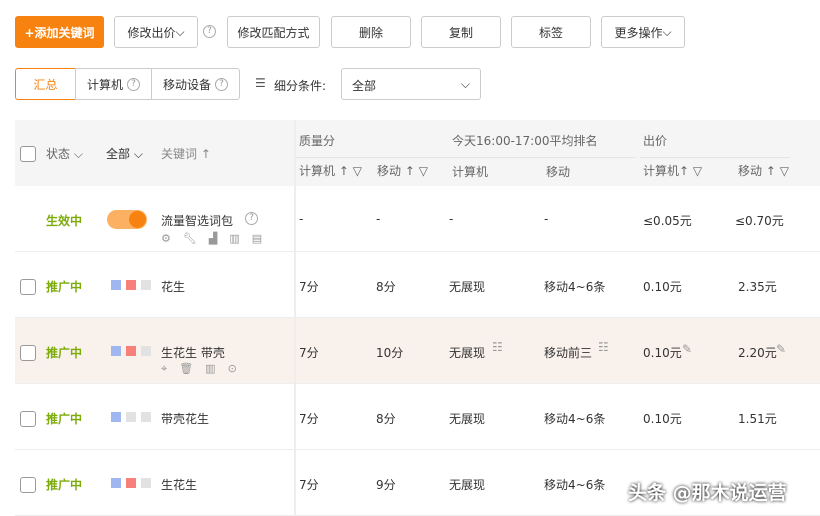 This screenshot has height=516, width=820. Describe the element at coordinates (173, 287) in the screenshot. I see `keyword-text: 花生` at that location.